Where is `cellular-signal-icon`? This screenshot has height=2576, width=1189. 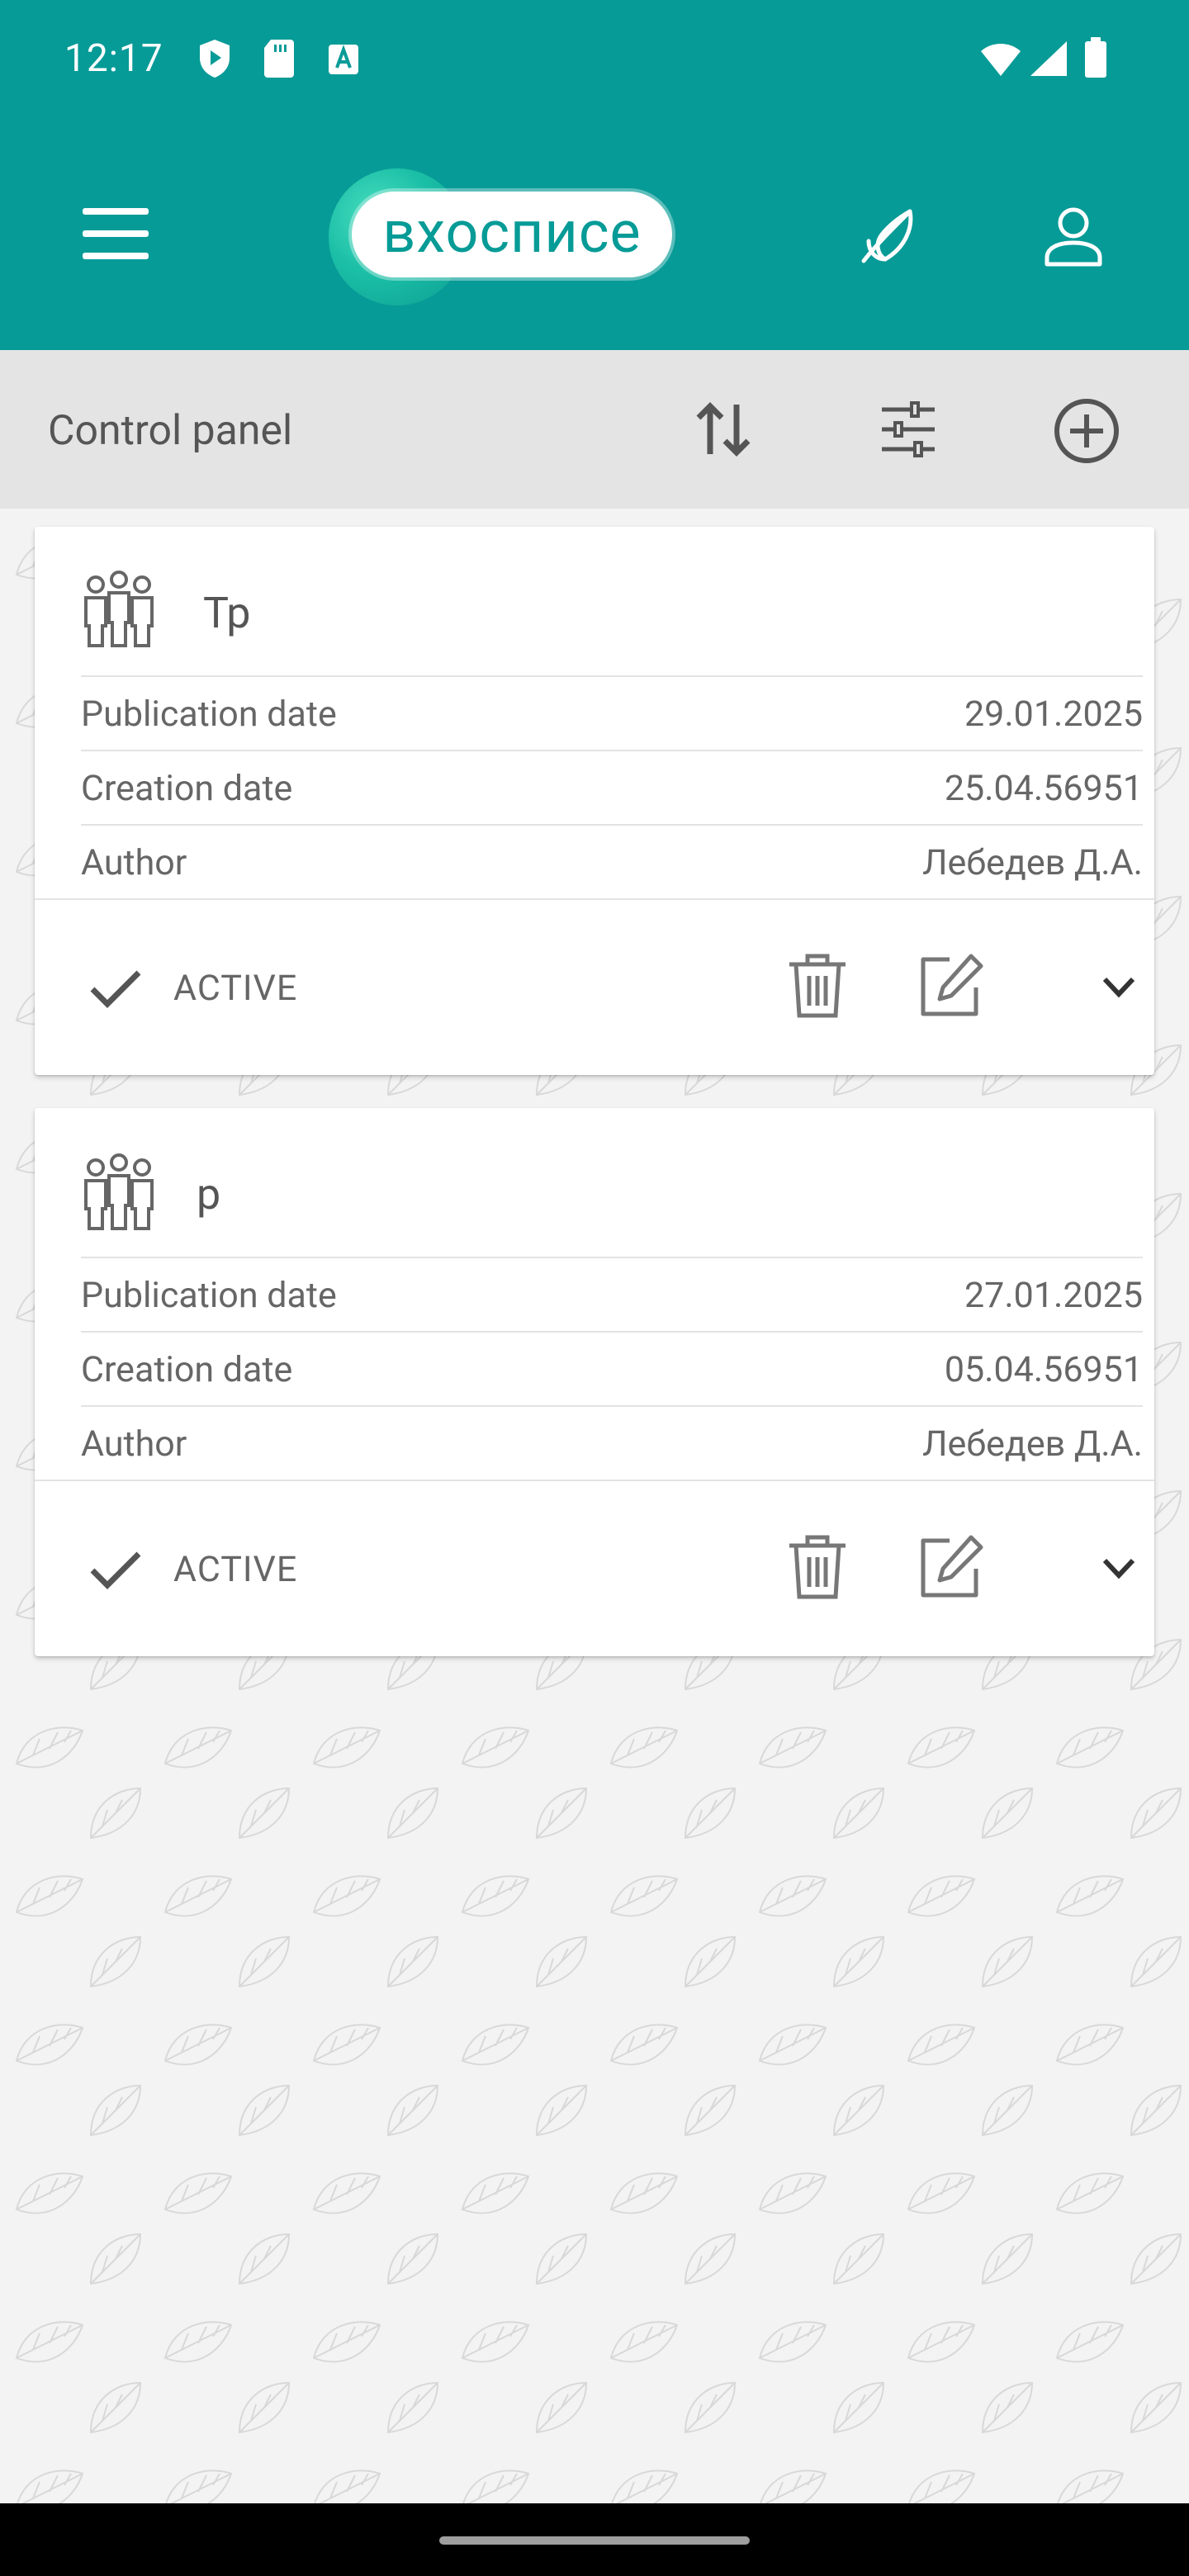 cellular-signal-icon is located at coordinates (1048, 60).